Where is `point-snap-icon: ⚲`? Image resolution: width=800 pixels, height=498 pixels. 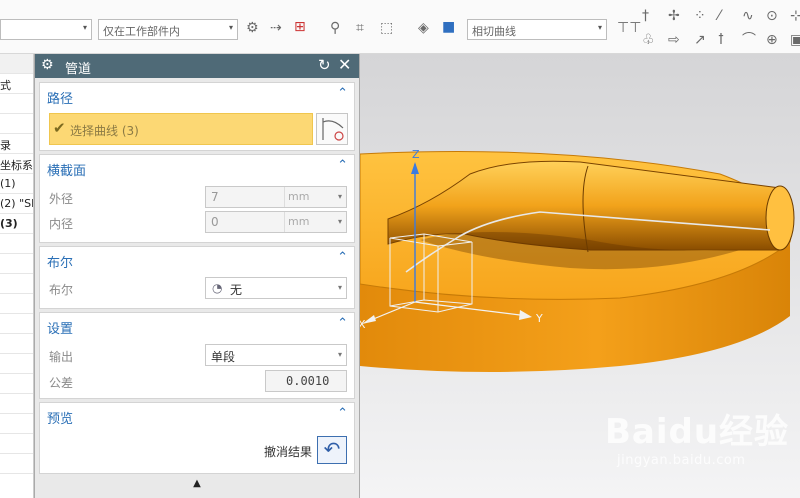 point-snap-icon: ⚲ is located at coordinates (335, 28).